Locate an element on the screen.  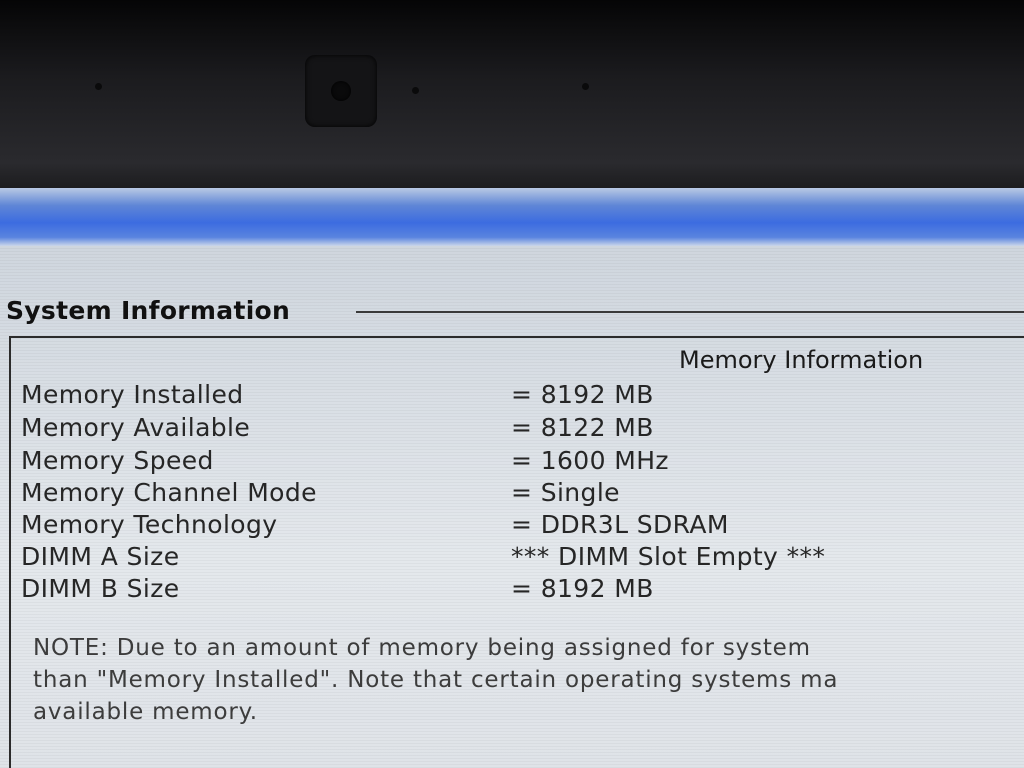
row-label: Memory Channel Mode is located at coordinates (169, 492).